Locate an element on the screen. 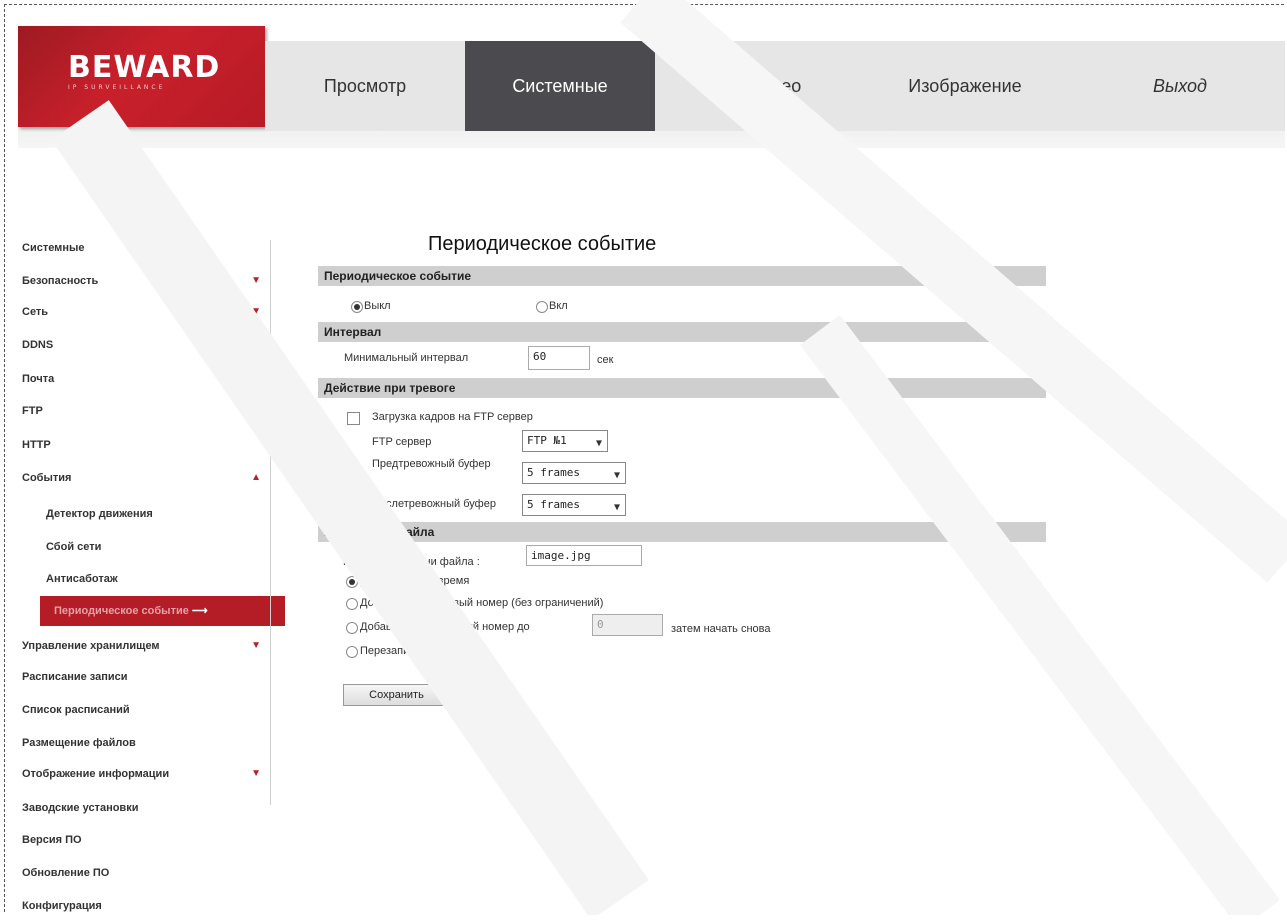  section-header-file-params: Параметры файла is located at coordinates (682, 532).